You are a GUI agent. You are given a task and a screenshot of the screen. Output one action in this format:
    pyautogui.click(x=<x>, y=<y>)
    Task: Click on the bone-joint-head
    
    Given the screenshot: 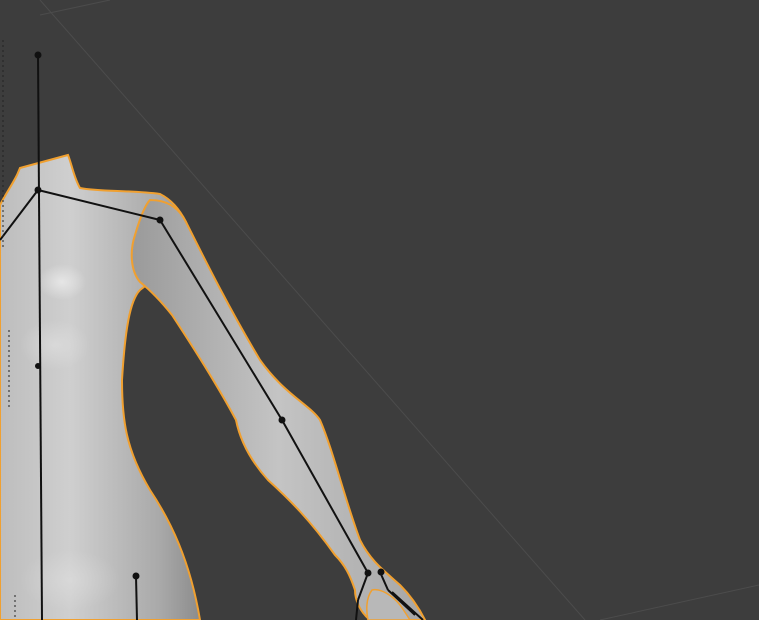 What is the action you would take?
    pyautogui.click(x=38, y=55)
    